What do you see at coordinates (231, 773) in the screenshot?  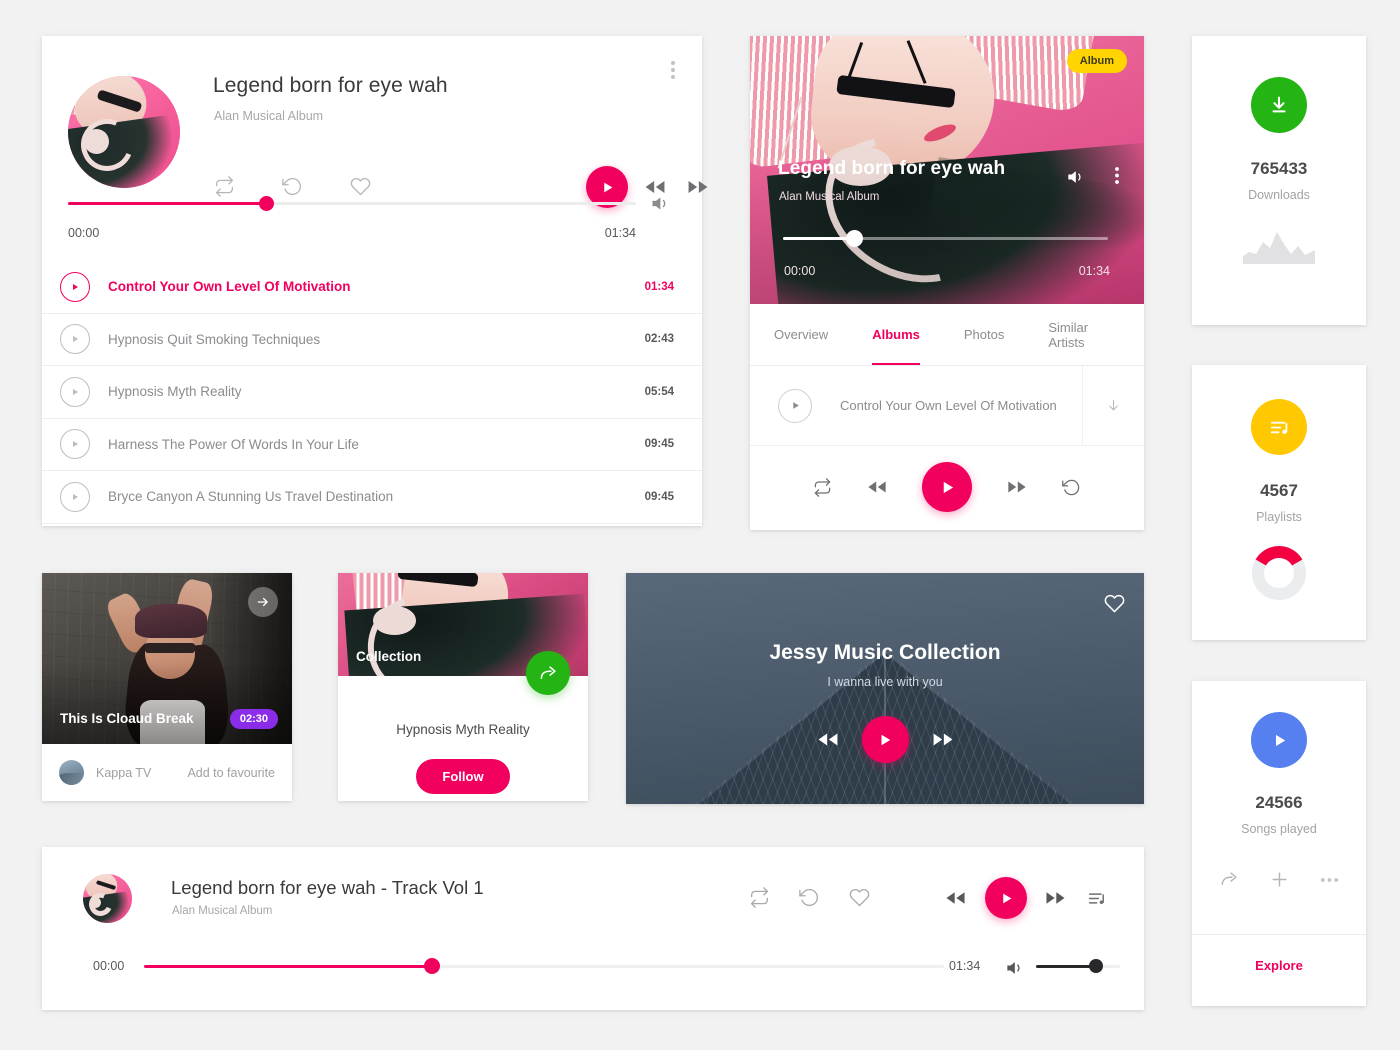 I see `add-to-favourite-button: Add to favourite` at bounding box center [231, 773].